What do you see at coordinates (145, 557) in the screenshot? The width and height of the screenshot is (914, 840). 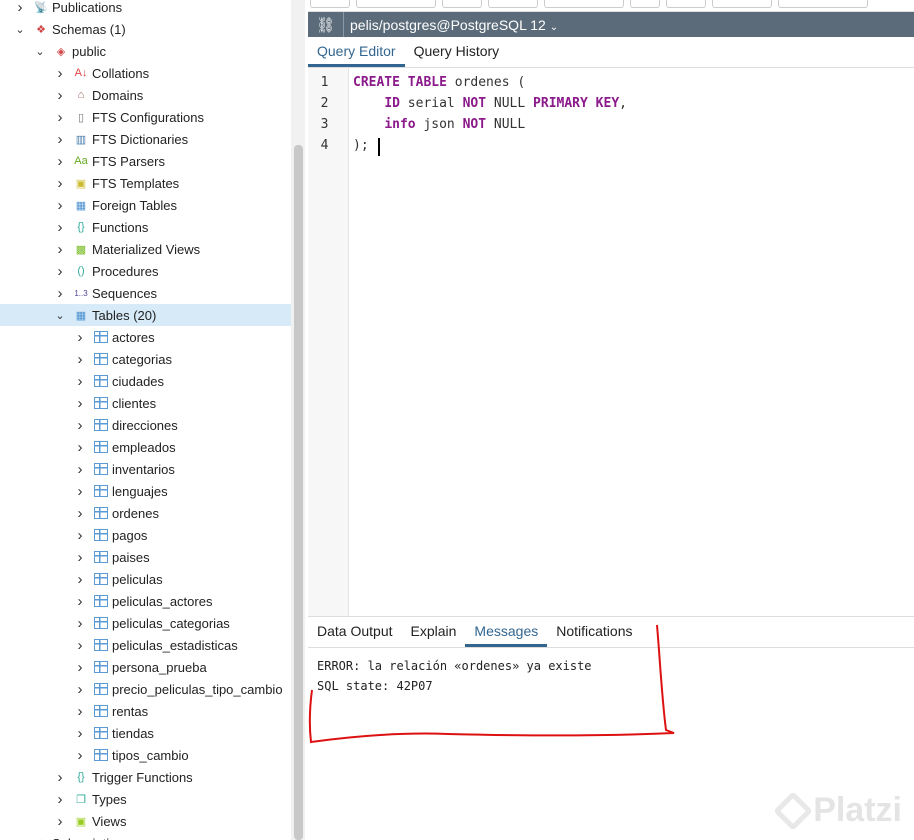 I see `tree-item: › paises` at bounding box center [145, 557].